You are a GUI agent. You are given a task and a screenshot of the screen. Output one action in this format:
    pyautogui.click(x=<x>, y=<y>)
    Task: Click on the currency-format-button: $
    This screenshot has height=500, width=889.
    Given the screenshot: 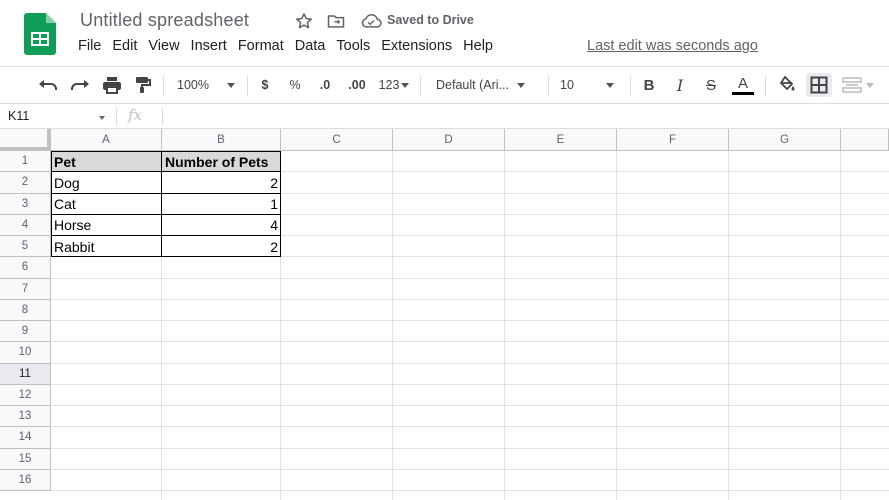 What is the action you would take?
    pyautogui.click(x=265, y=85)
    